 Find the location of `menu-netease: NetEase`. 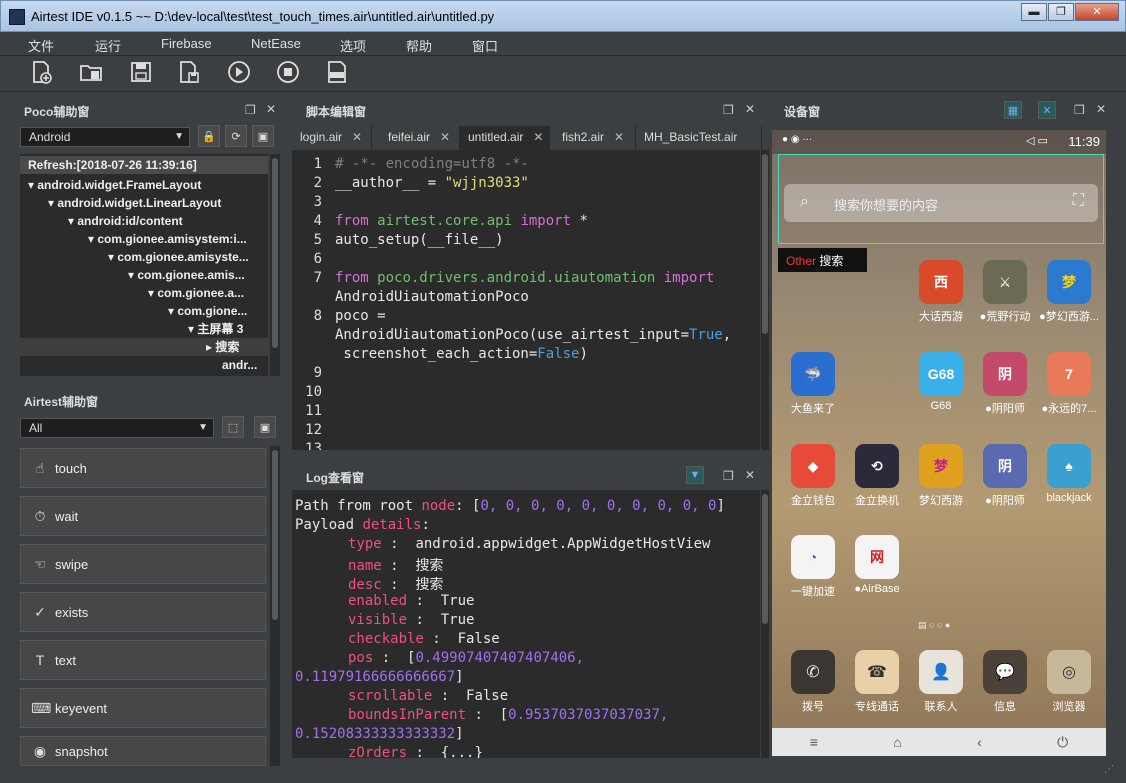

menu-netease: NetEase is located at coordinates (276, 43).